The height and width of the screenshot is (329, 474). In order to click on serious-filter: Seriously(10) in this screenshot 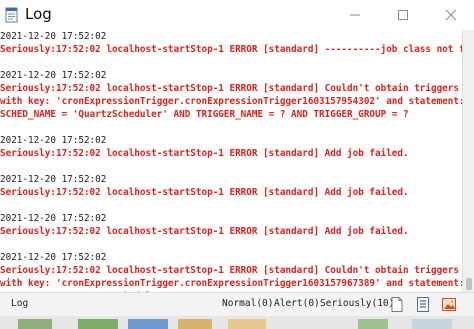, I will do `click(357, 303)`.